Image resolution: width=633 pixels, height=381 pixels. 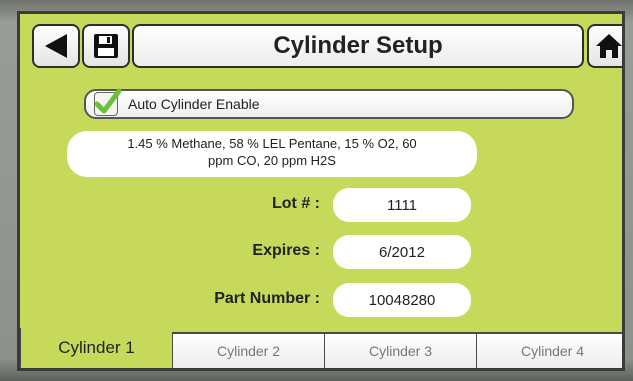 I want to click on floppy-disk-icon, so click(x=106, y=46).